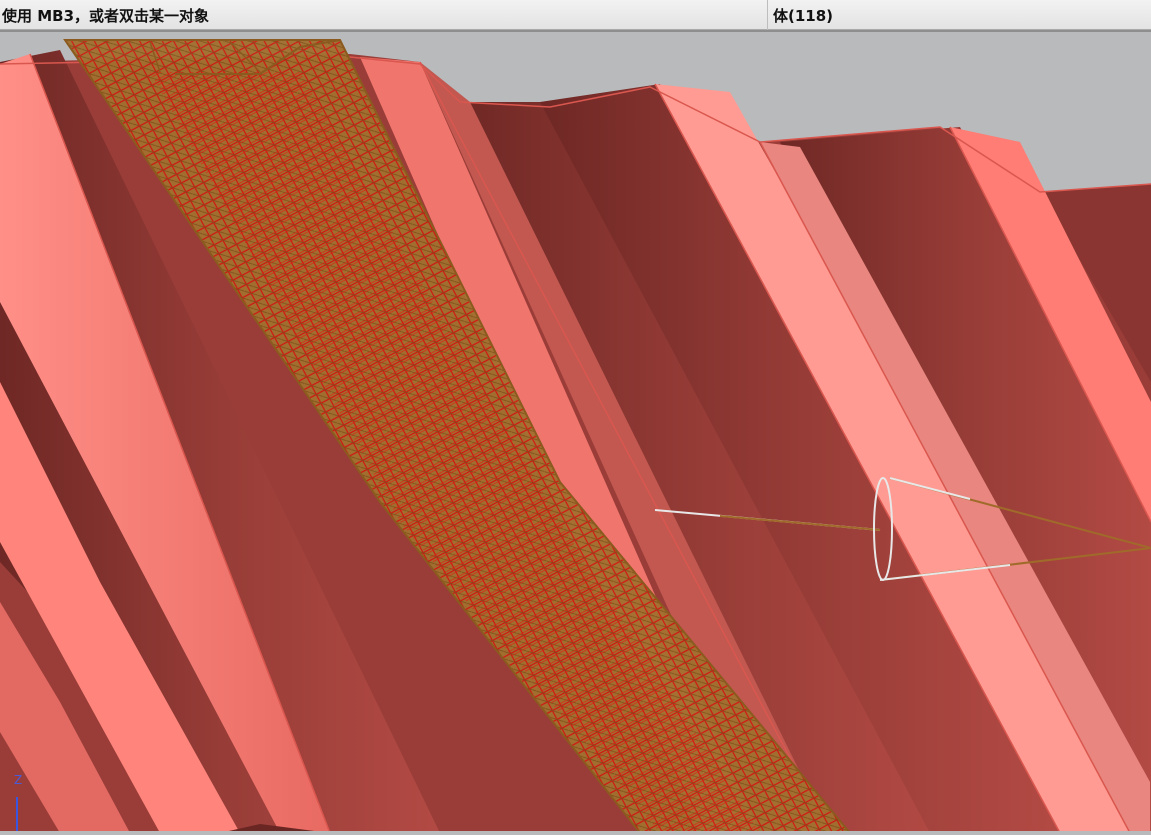 This screenshot has height=835, width=1151. Describe the element at coordinates (106, 16) in the screenshot. I see `status-prompt: 使用 MB3，或者双击某一对象` at that location.